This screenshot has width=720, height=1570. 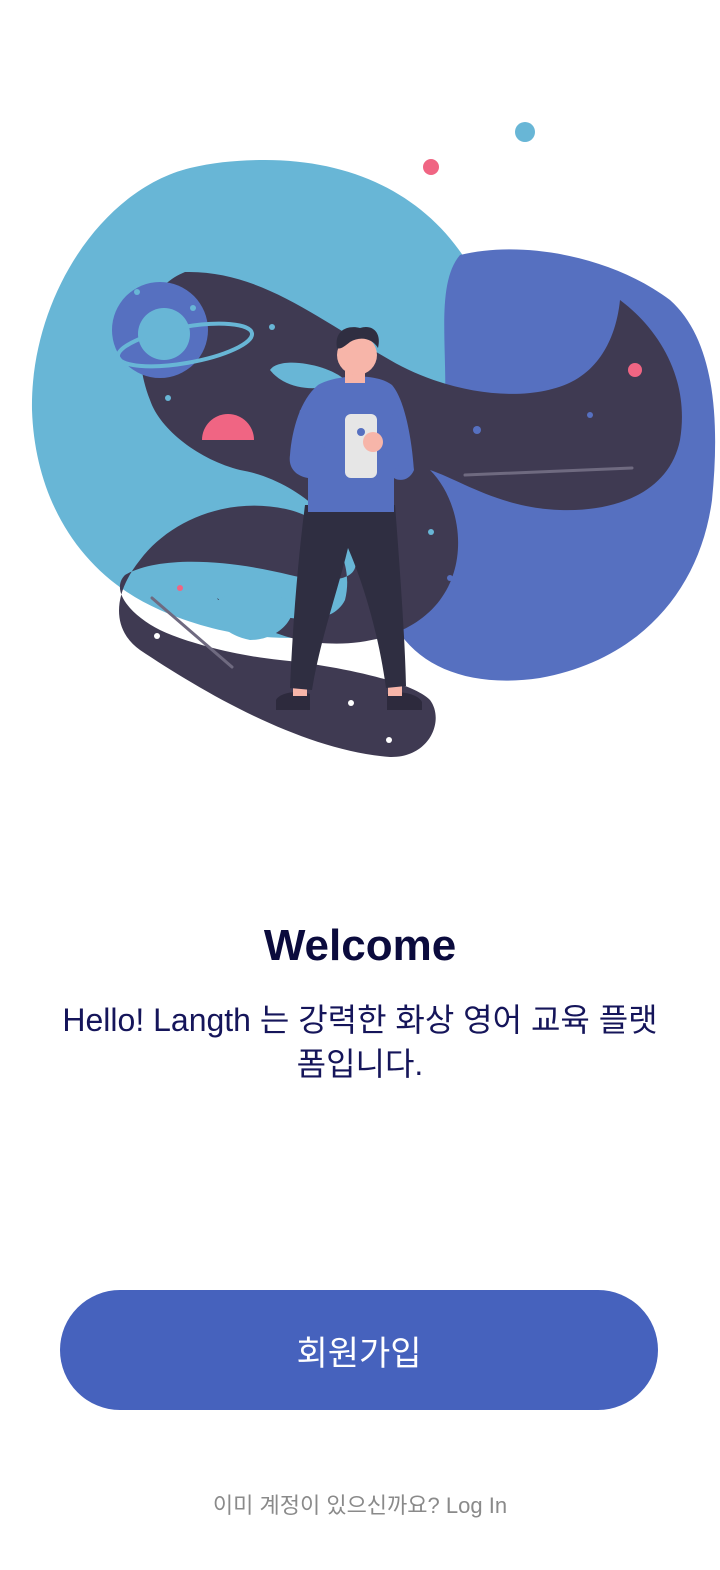 What do you see at coordinates (525, 132) in the screenshot?
I see `floating-dot-blue` at bounding box center [525, 132].